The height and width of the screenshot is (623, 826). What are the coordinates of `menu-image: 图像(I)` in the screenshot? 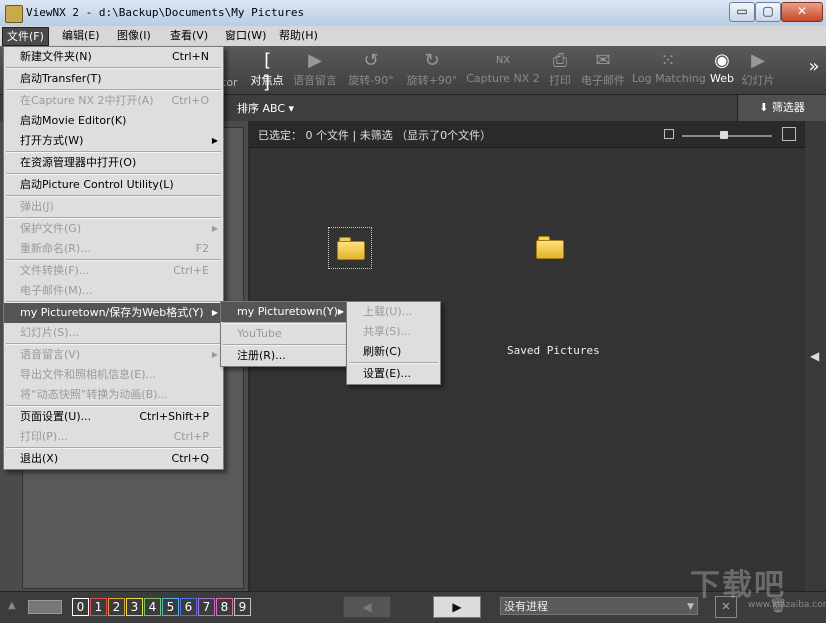 It's located at (134, 35).